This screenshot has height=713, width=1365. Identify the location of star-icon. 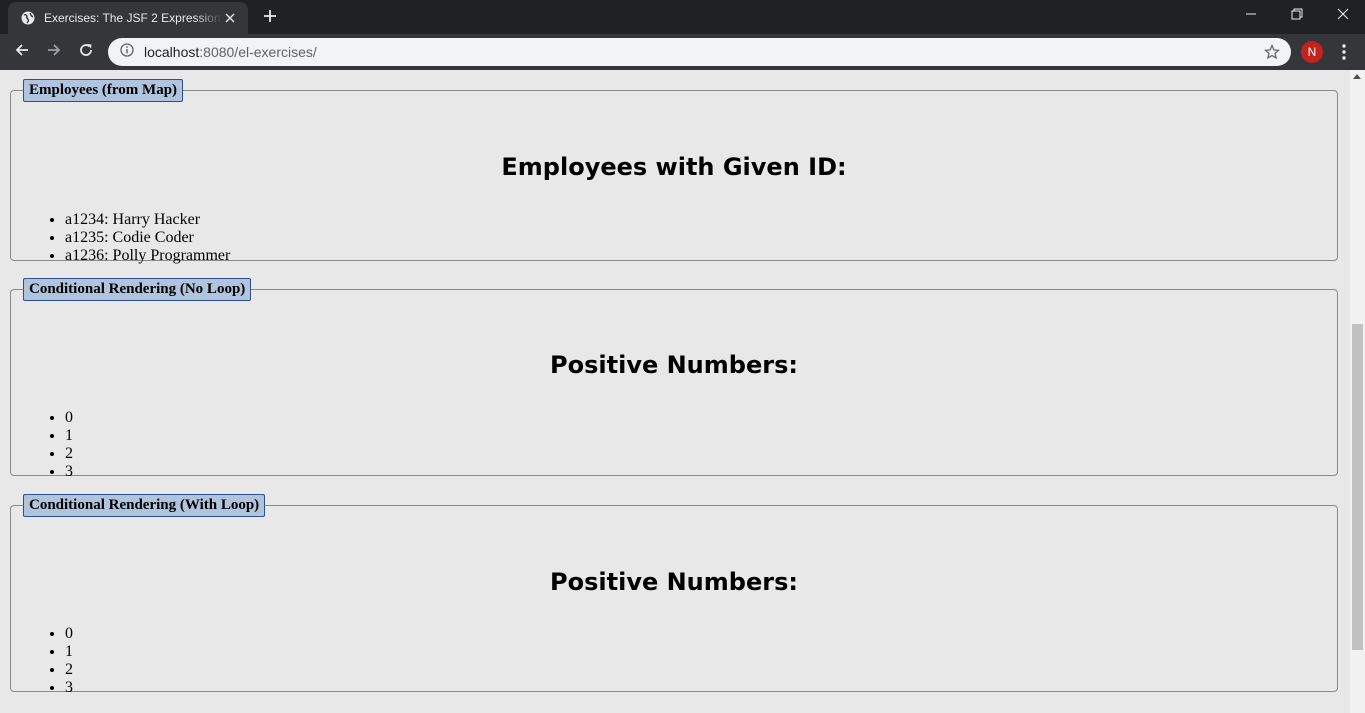
(1272, 52).